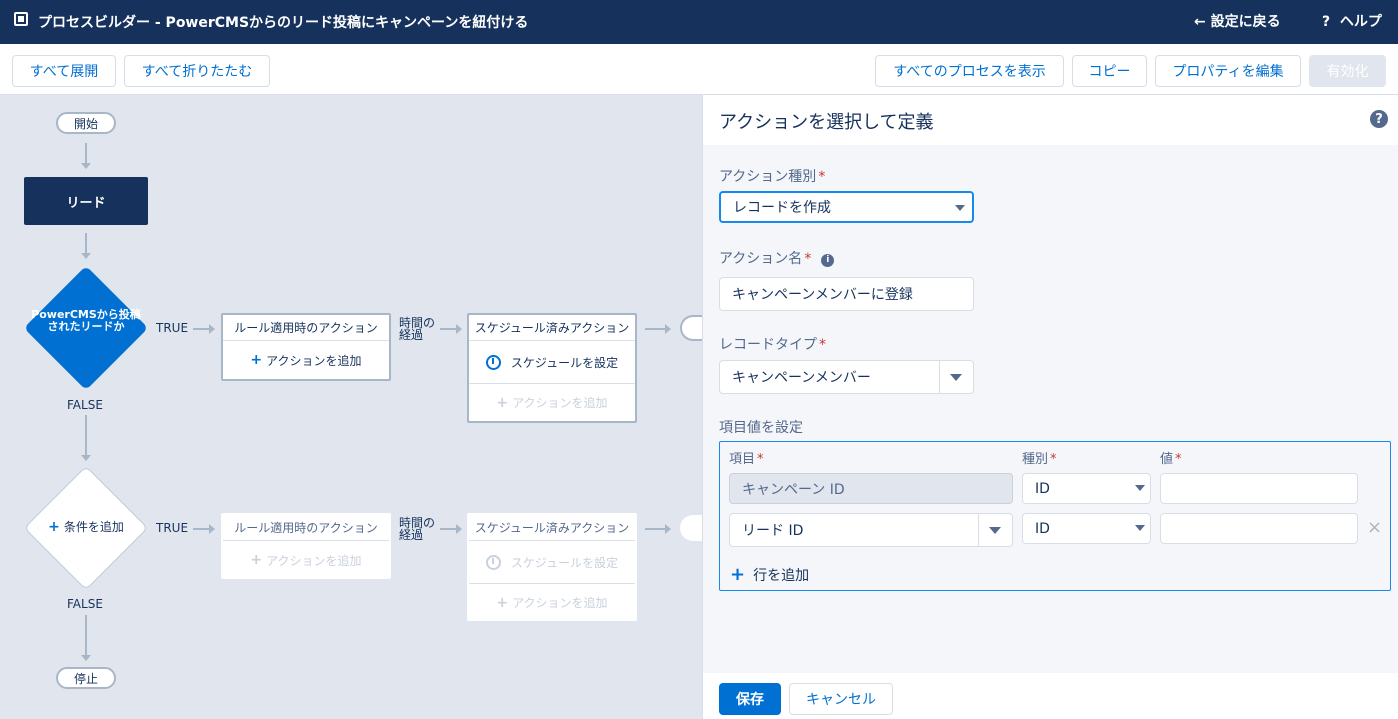  I want to click on action-name-input: キャンペーンメンバーに登録, so click(846, 294).